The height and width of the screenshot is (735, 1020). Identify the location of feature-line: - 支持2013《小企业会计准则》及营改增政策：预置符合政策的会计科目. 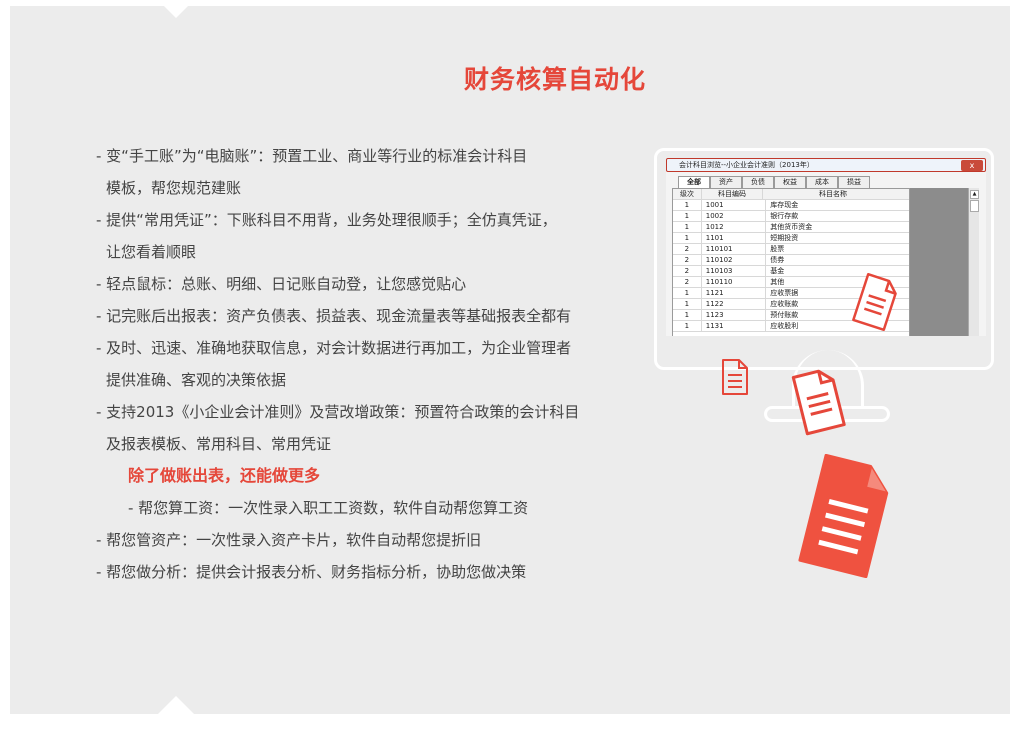
(338, 412).